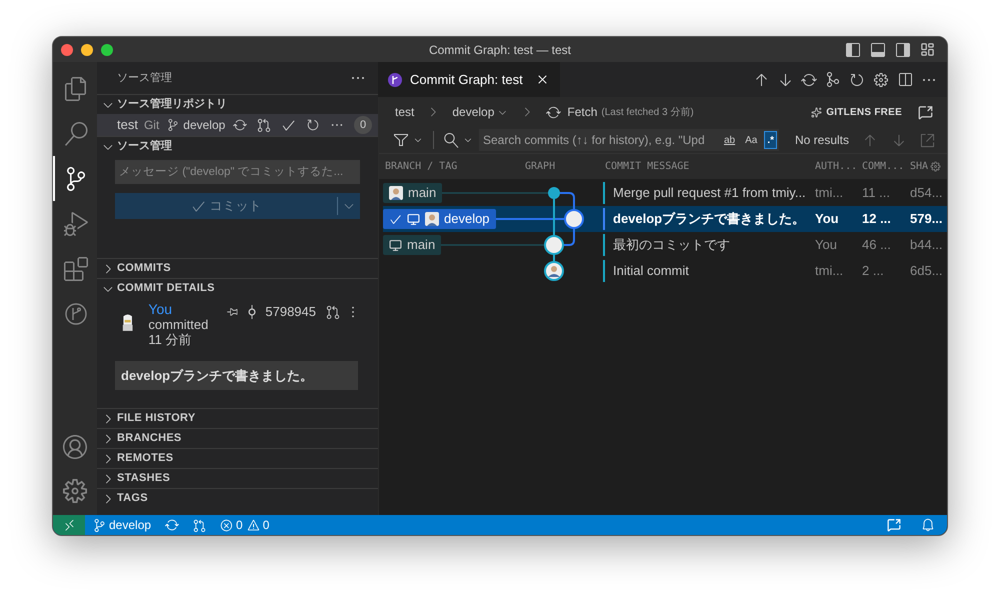  I want to click on section-header: ソース管理, so click(237, 146).